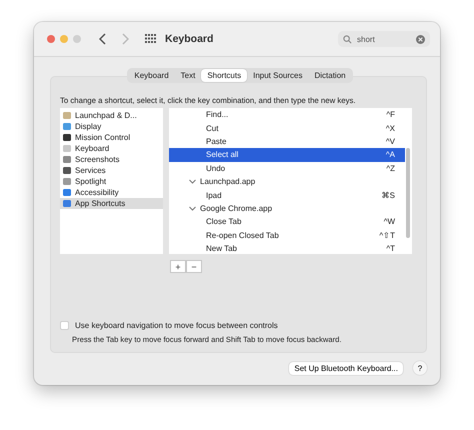  What do you see at coordinates (287, 155) in the screenshot?
I see `shortcut-row: Select all ^A` at bounding box center [287, 155].